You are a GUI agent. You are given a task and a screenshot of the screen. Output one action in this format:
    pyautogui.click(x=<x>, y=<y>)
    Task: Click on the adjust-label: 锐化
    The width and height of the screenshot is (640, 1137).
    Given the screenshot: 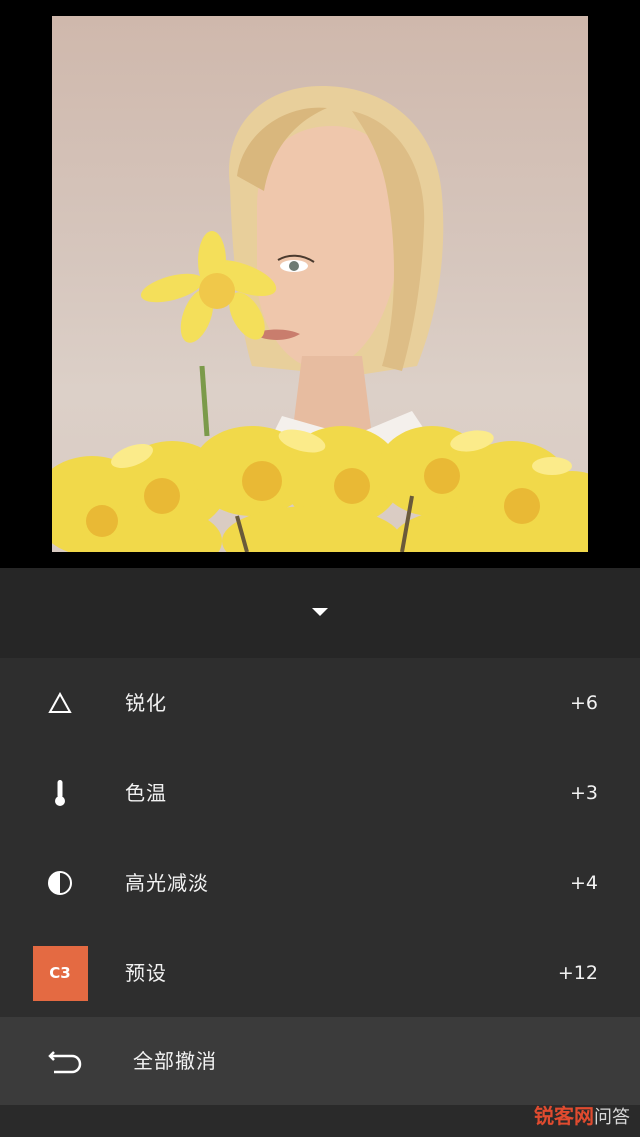 What is the action you would take?
    pyautogui.click(x=146, y=703)
    